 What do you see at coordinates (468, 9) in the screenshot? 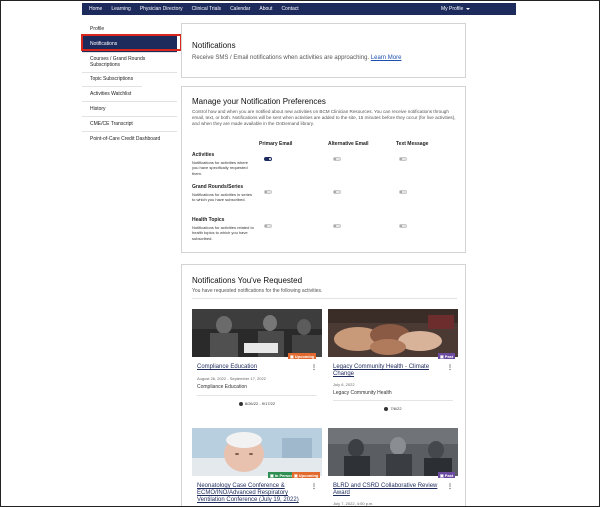
I see `chevron-down-icon` at bounding box center [468, 9].